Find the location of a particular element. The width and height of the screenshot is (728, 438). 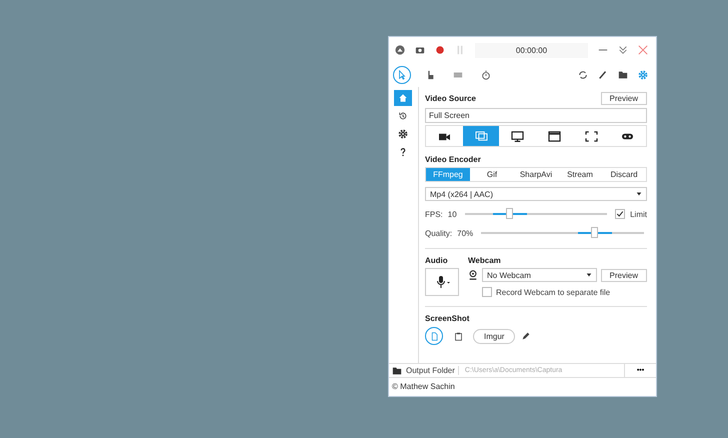

encoder-tab: SharpAvi is located at coordinates (536, 174).